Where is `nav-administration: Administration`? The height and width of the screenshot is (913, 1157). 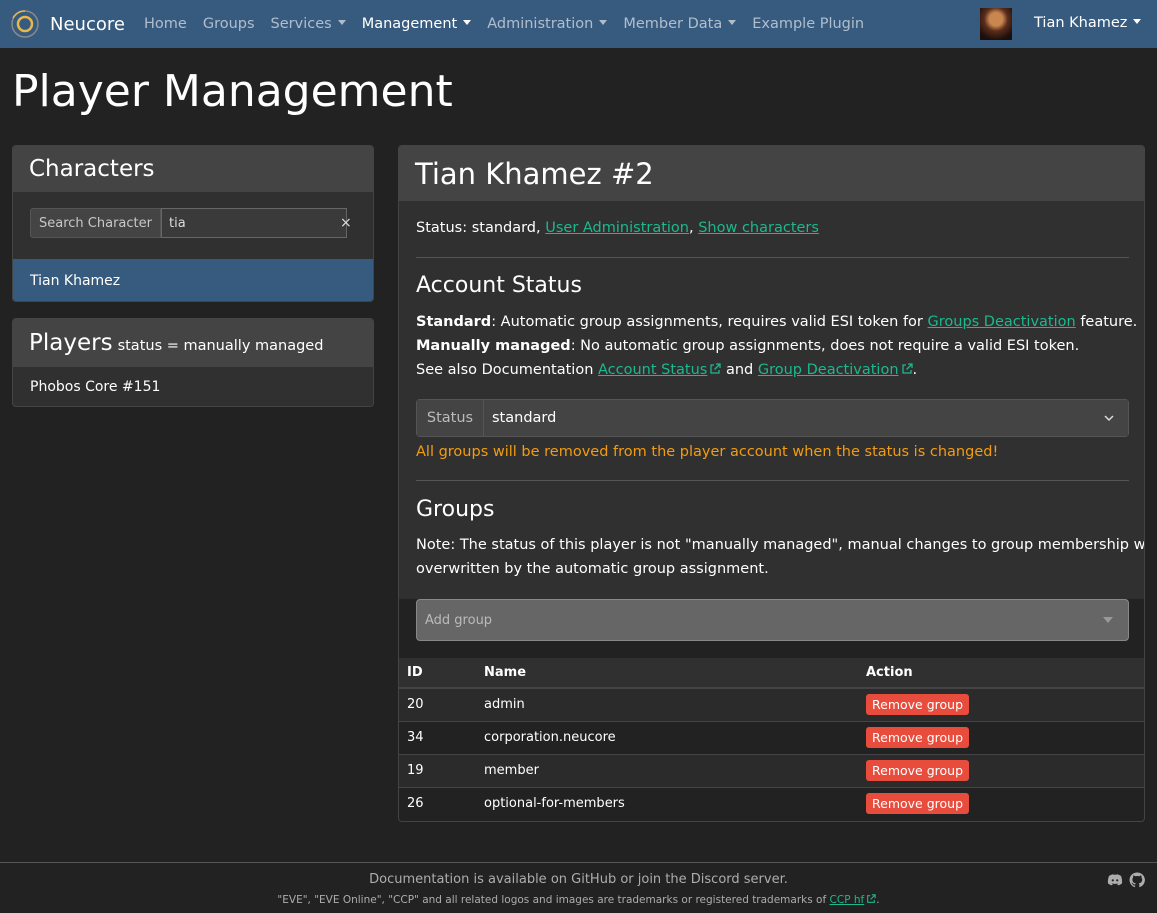 nav-administration: Administration is located at coordinates (547, 24).